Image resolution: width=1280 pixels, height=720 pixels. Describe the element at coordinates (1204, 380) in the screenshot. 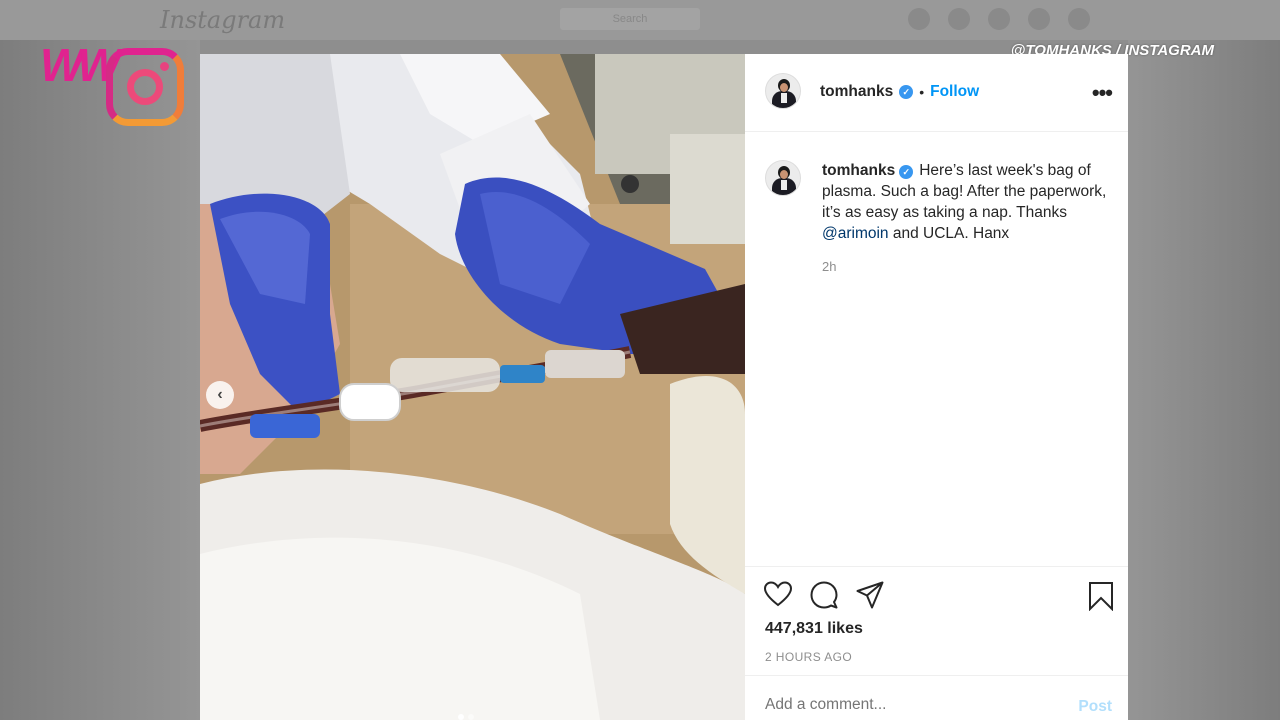

I see `background-right` at that location.